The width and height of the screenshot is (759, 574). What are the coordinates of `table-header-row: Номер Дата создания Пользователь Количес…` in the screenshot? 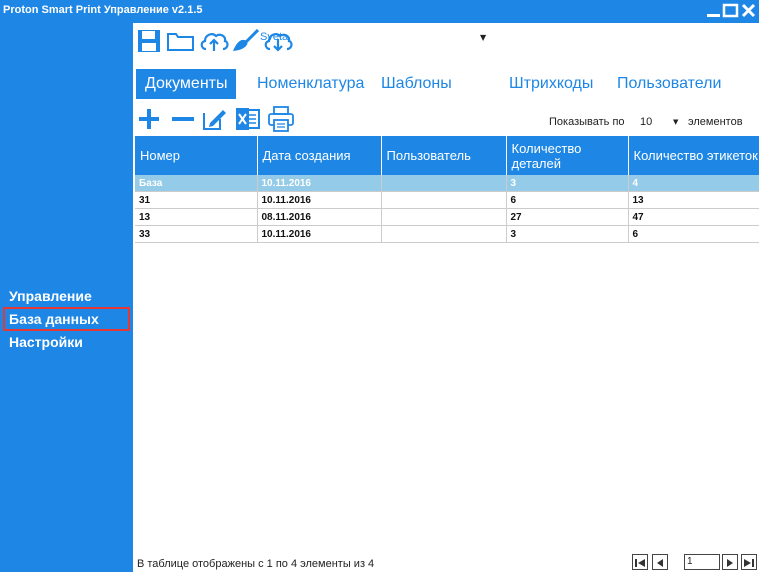 It's located at (447, 155).